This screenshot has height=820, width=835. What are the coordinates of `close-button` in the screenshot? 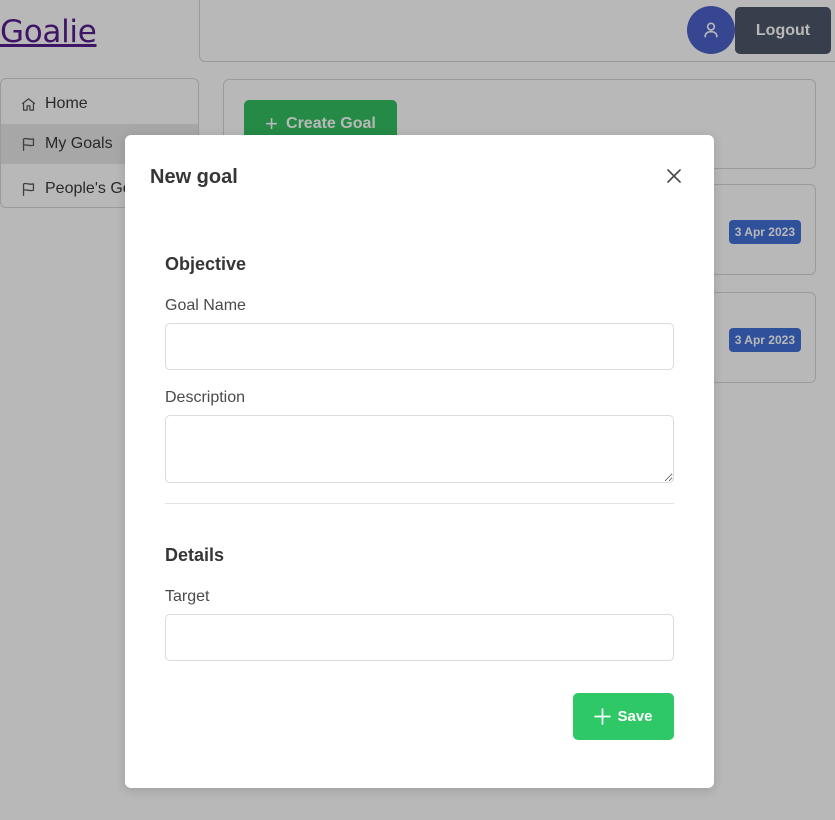 It's located at (674, 176).